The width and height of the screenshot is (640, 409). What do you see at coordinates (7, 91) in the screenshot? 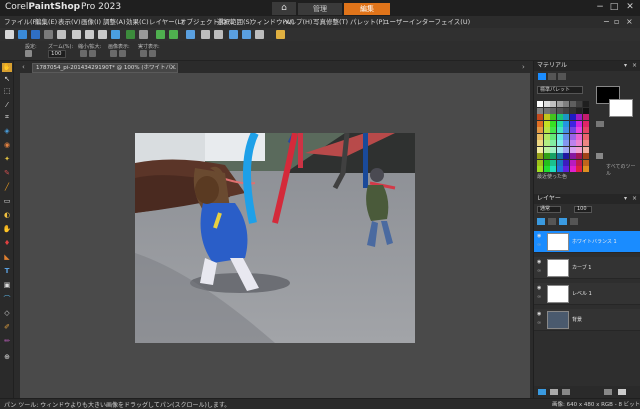
I see `selection-tool-icon: ⬚` at bounding box center [7, 91].